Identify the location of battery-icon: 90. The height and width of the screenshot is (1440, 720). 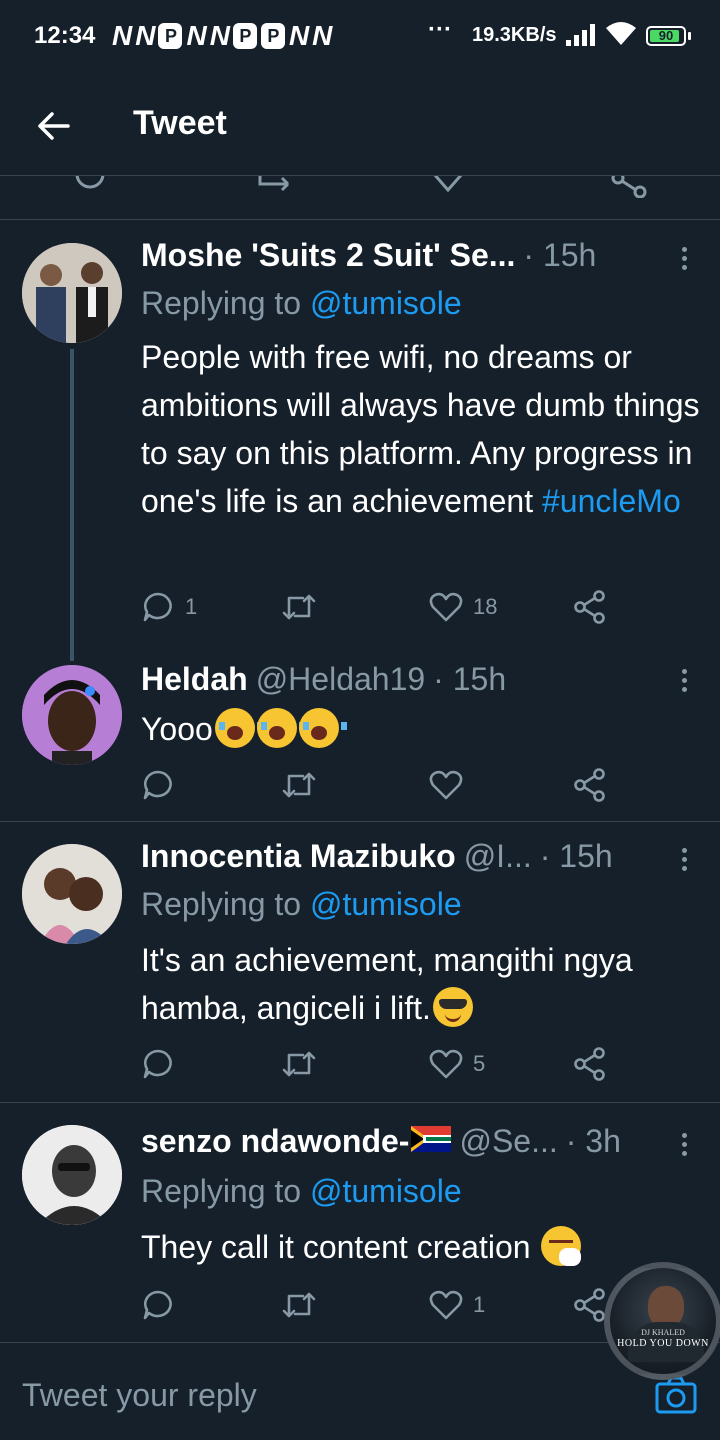
(666, 36).